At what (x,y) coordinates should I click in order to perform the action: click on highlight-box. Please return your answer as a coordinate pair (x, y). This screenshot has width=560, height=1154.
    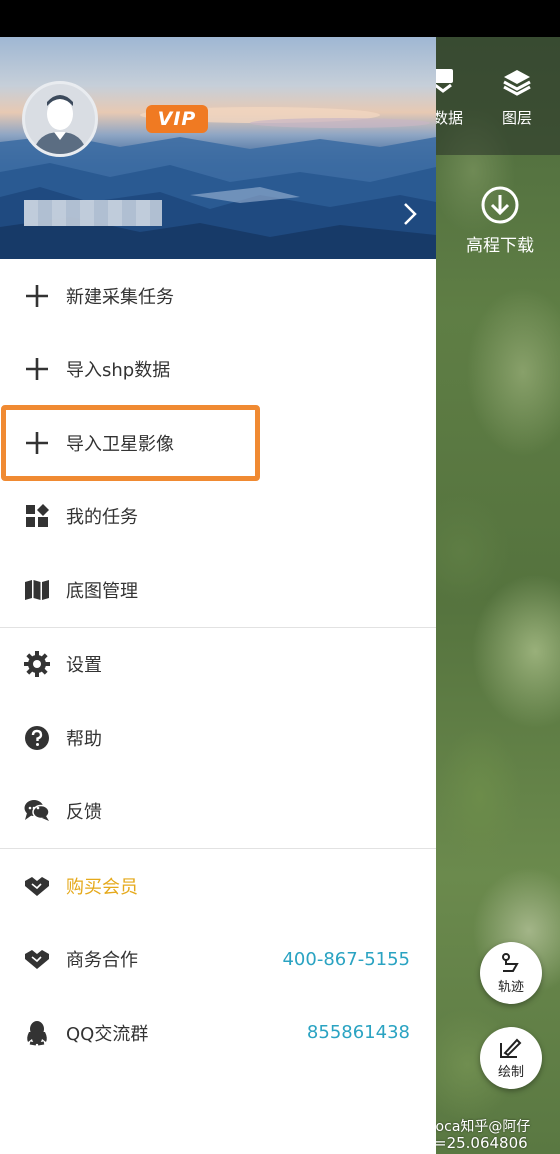
    Looking at the image, I should click on (130, 443).